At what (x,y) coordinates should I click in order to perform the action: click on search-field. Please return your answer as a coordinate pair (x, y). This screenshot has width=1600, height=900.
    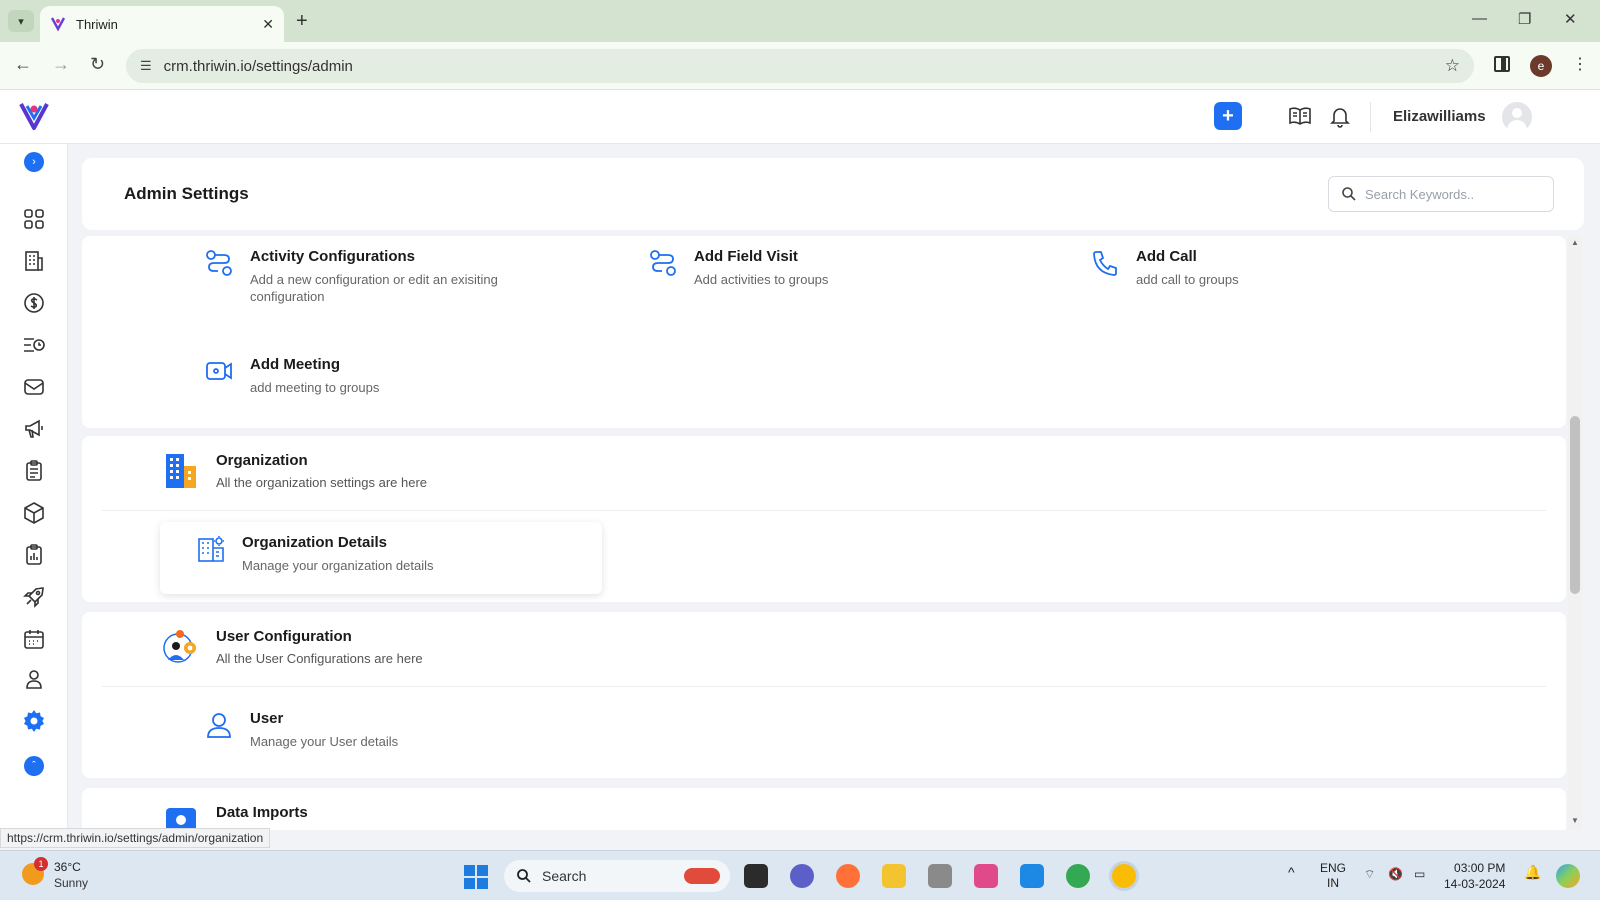
    Looking at the image, I should click on (1441, 194).